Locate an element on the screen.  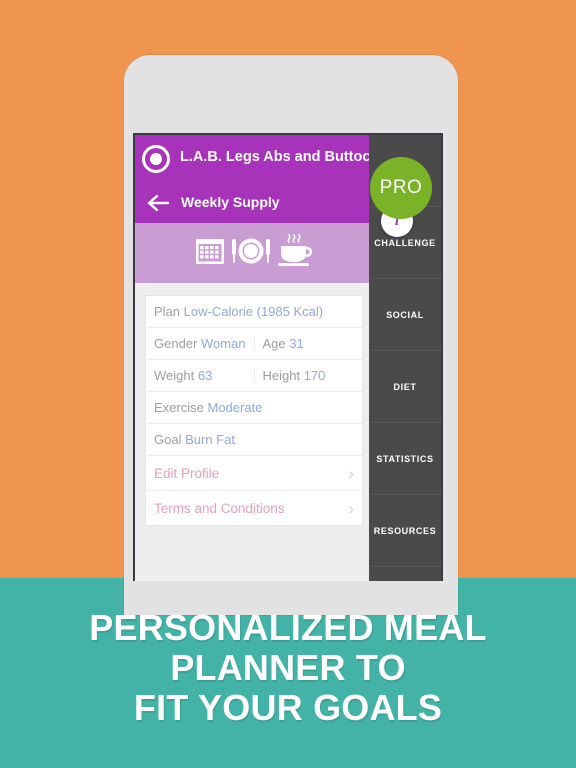
drawer-item-social: SOCIAL is located at coordinates (405, 315).